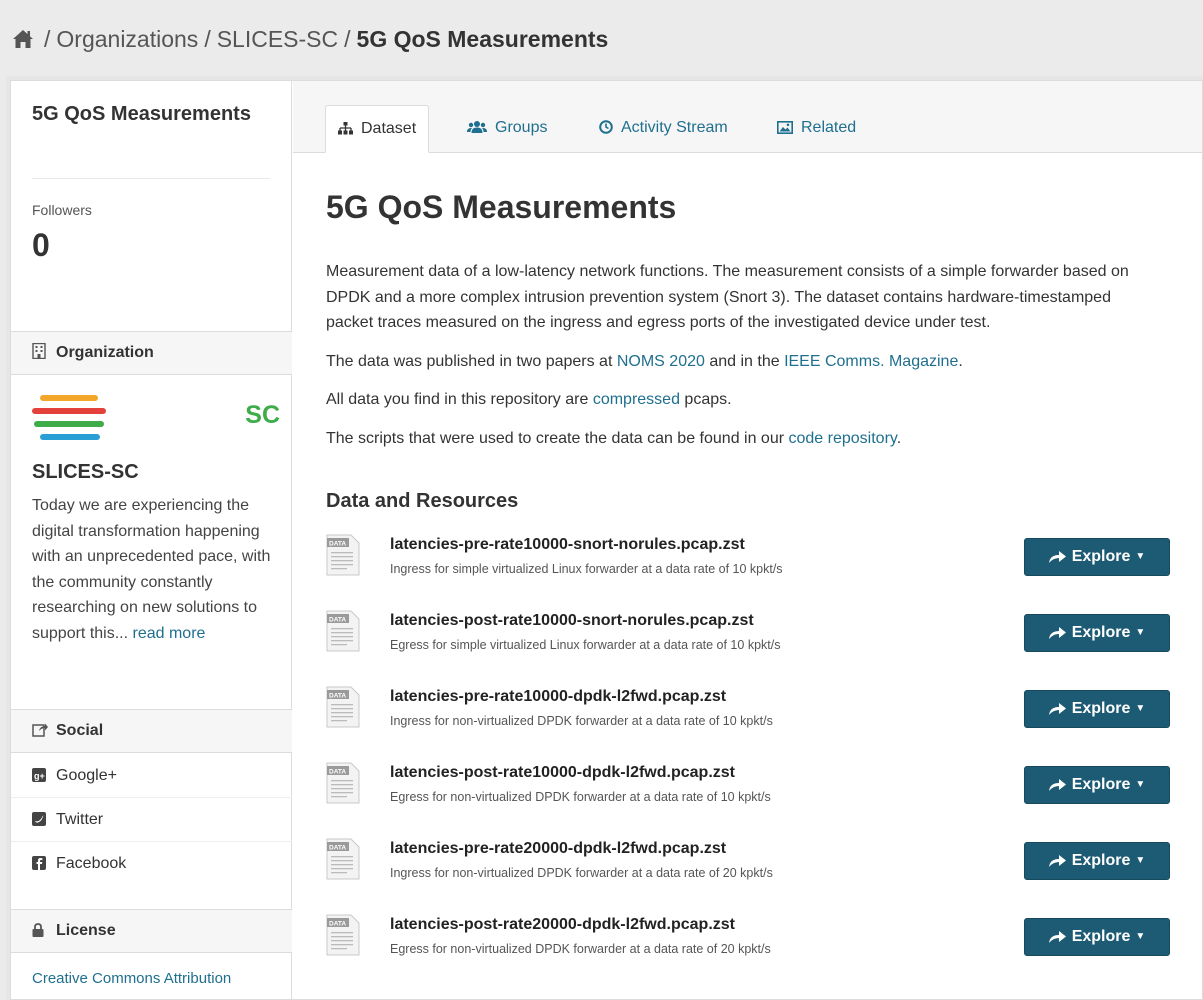 This screenshot has height=1000, width=1203. I want to click on text: pcaps., so click(705, 399).